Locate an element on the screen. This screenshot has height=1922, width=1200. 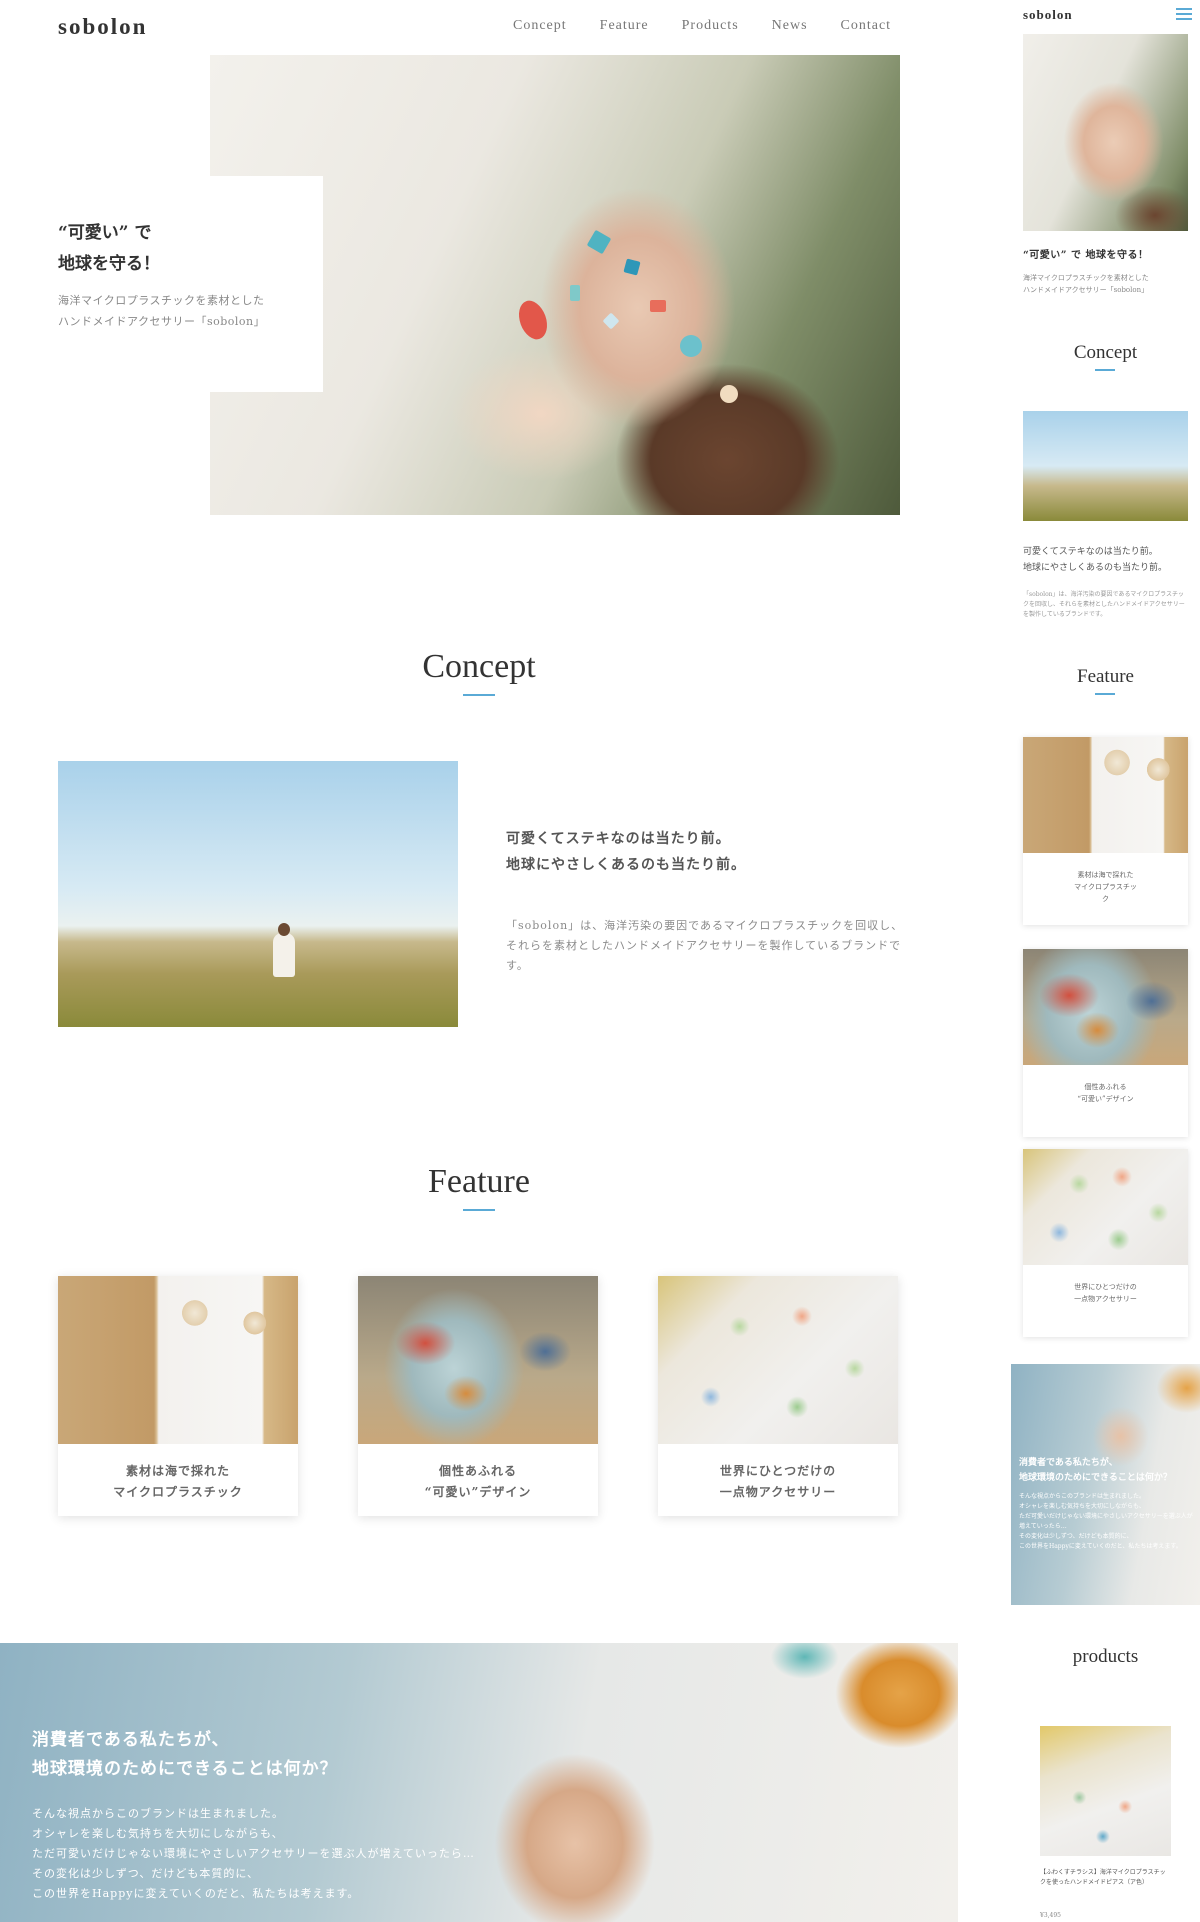
concept-section-title: Concept is located at coordinates (479, 666).